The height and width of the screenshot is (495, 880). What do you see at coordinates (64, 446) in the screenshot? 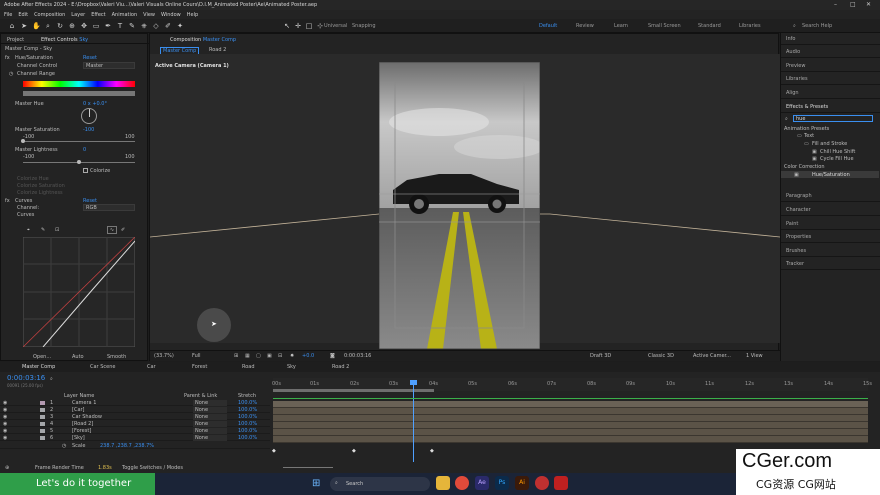
I see `scale-stopwatch-icon: ◷` at bounding box center [64, 446].